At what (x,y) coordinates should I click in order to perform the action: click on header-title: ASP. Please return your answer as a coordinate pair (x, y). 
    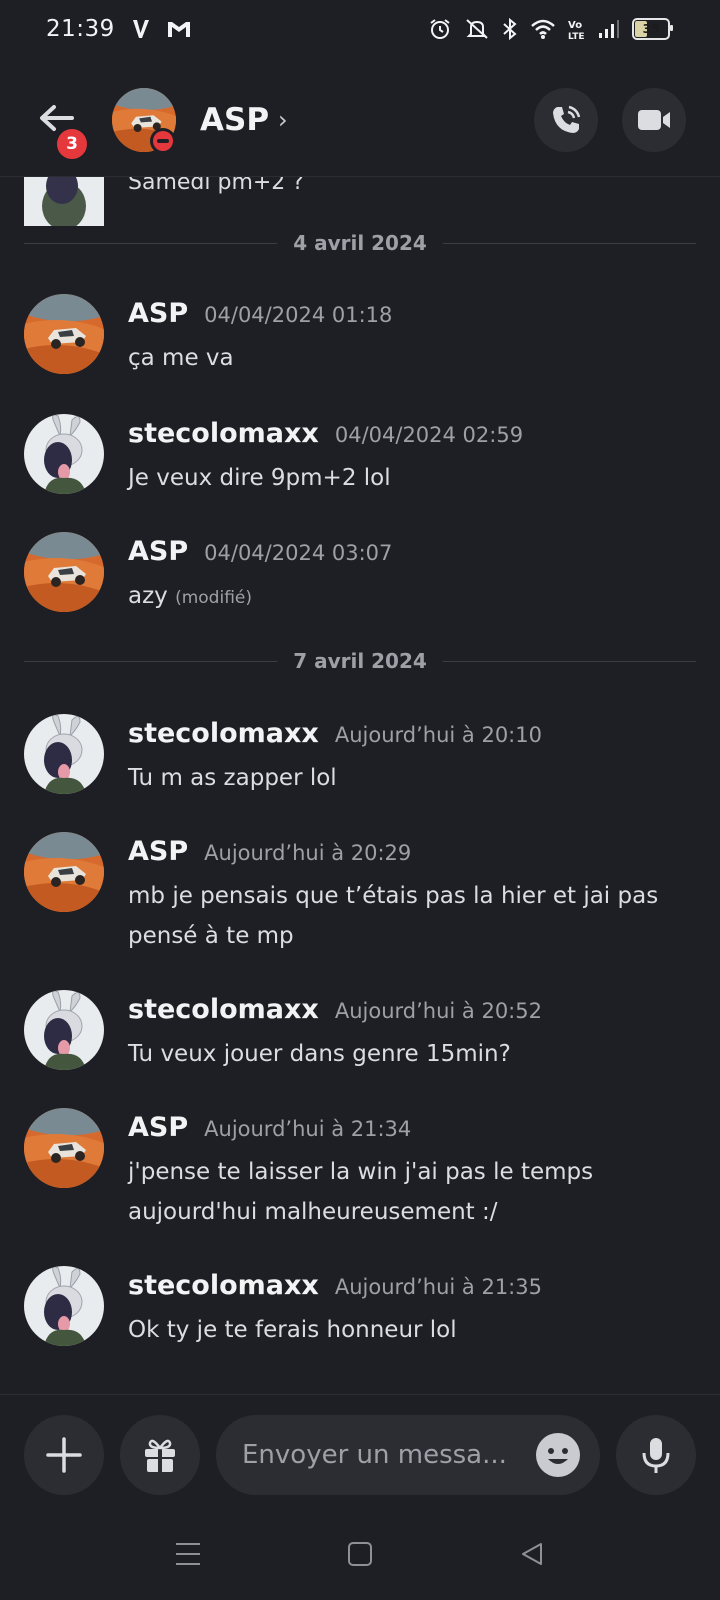
    Looking at the image, I should click on (234, 120).